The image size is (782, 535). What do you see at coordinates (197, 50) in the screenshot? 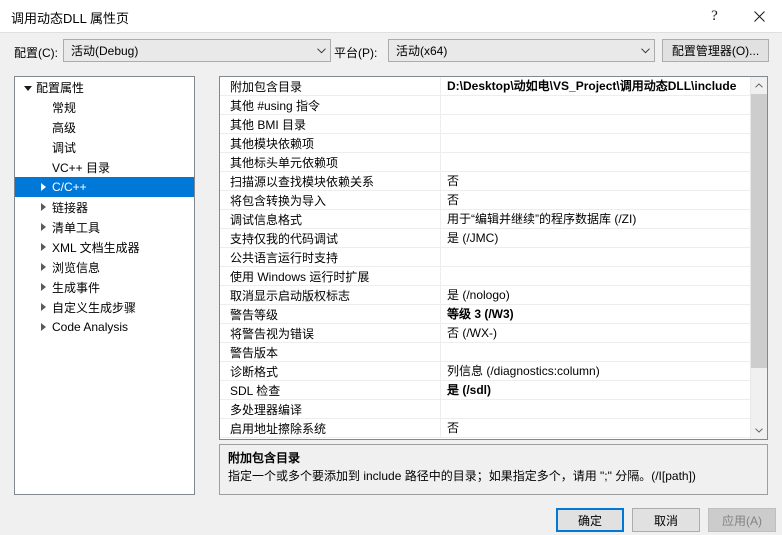
I see `configuration-combobox: 活动(Debug)` at bounding box center [197, 50].